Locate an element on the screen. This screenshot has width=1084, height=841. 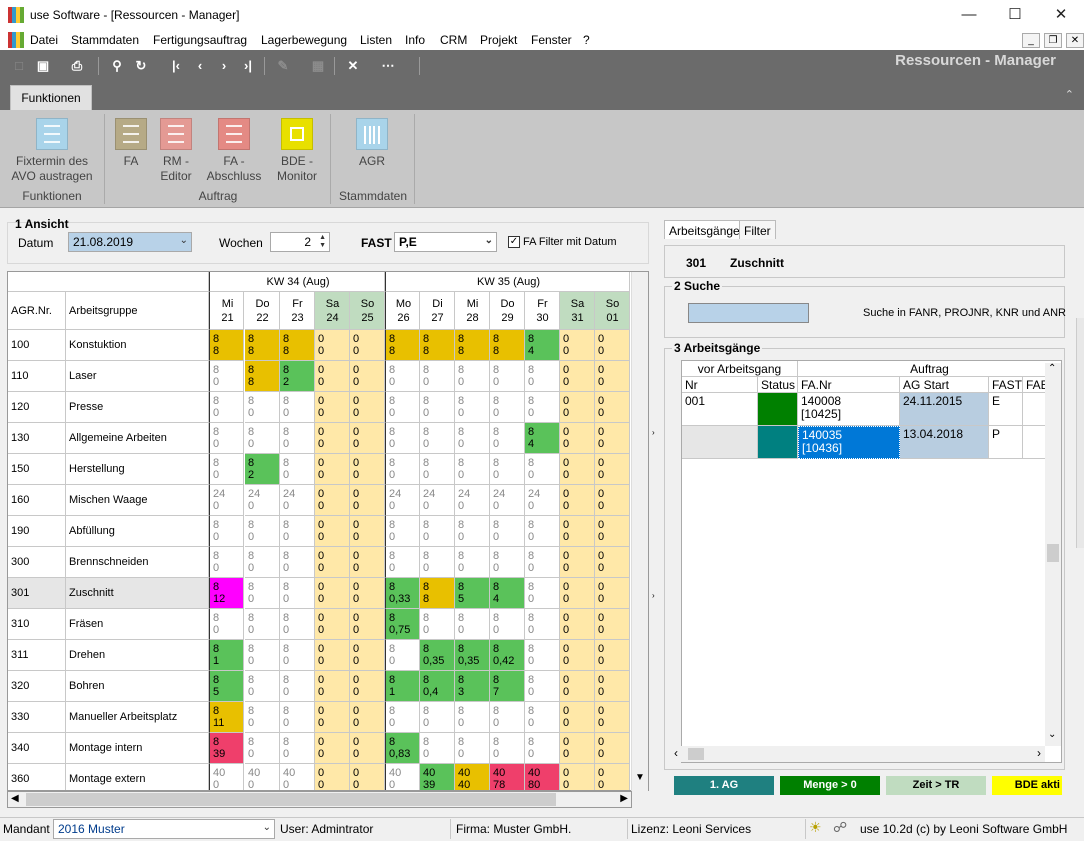
scroll-down-icon: ▼ is located at coordinates (640, 777).